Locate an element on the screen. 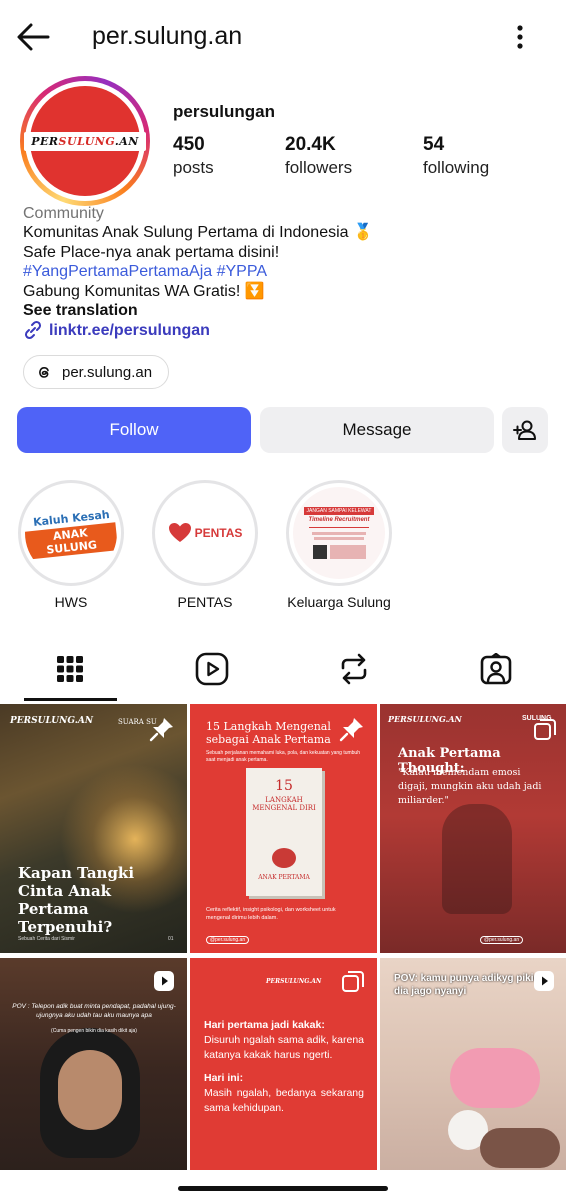 The height and width of the screenshot is (1200, 566). tab-posts is located at coordinates (70, 669).